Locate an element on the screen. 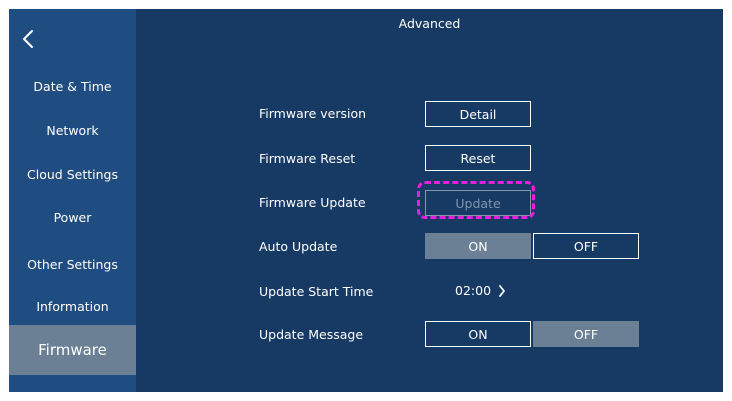 This screenshot has width=732, height=401. auto-update-label: Auto Update is located at coordinates (298, 246).